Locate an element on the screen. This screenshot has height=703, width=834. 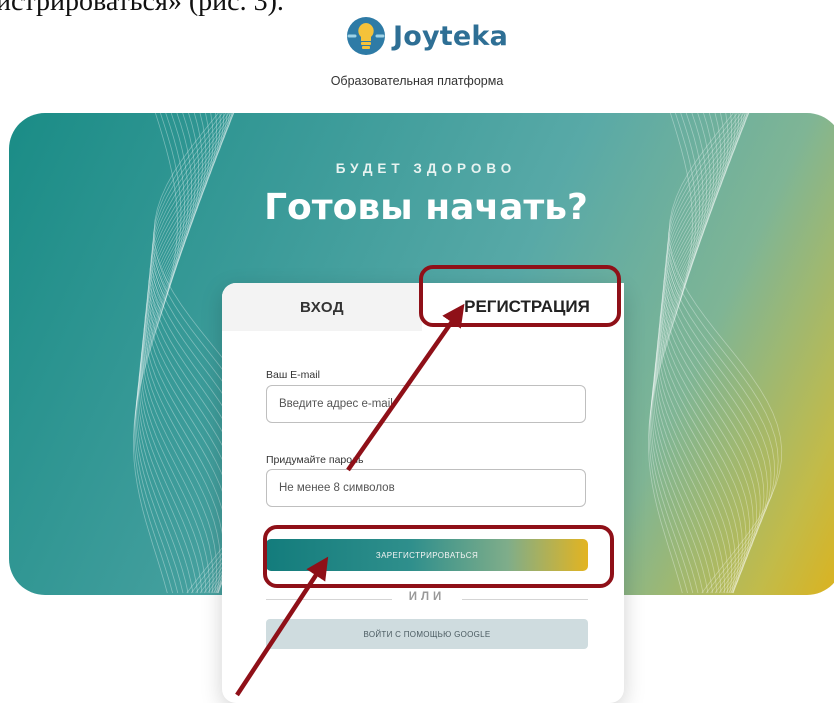
annotation-box-register-tab is located at coordinates (520, 296).